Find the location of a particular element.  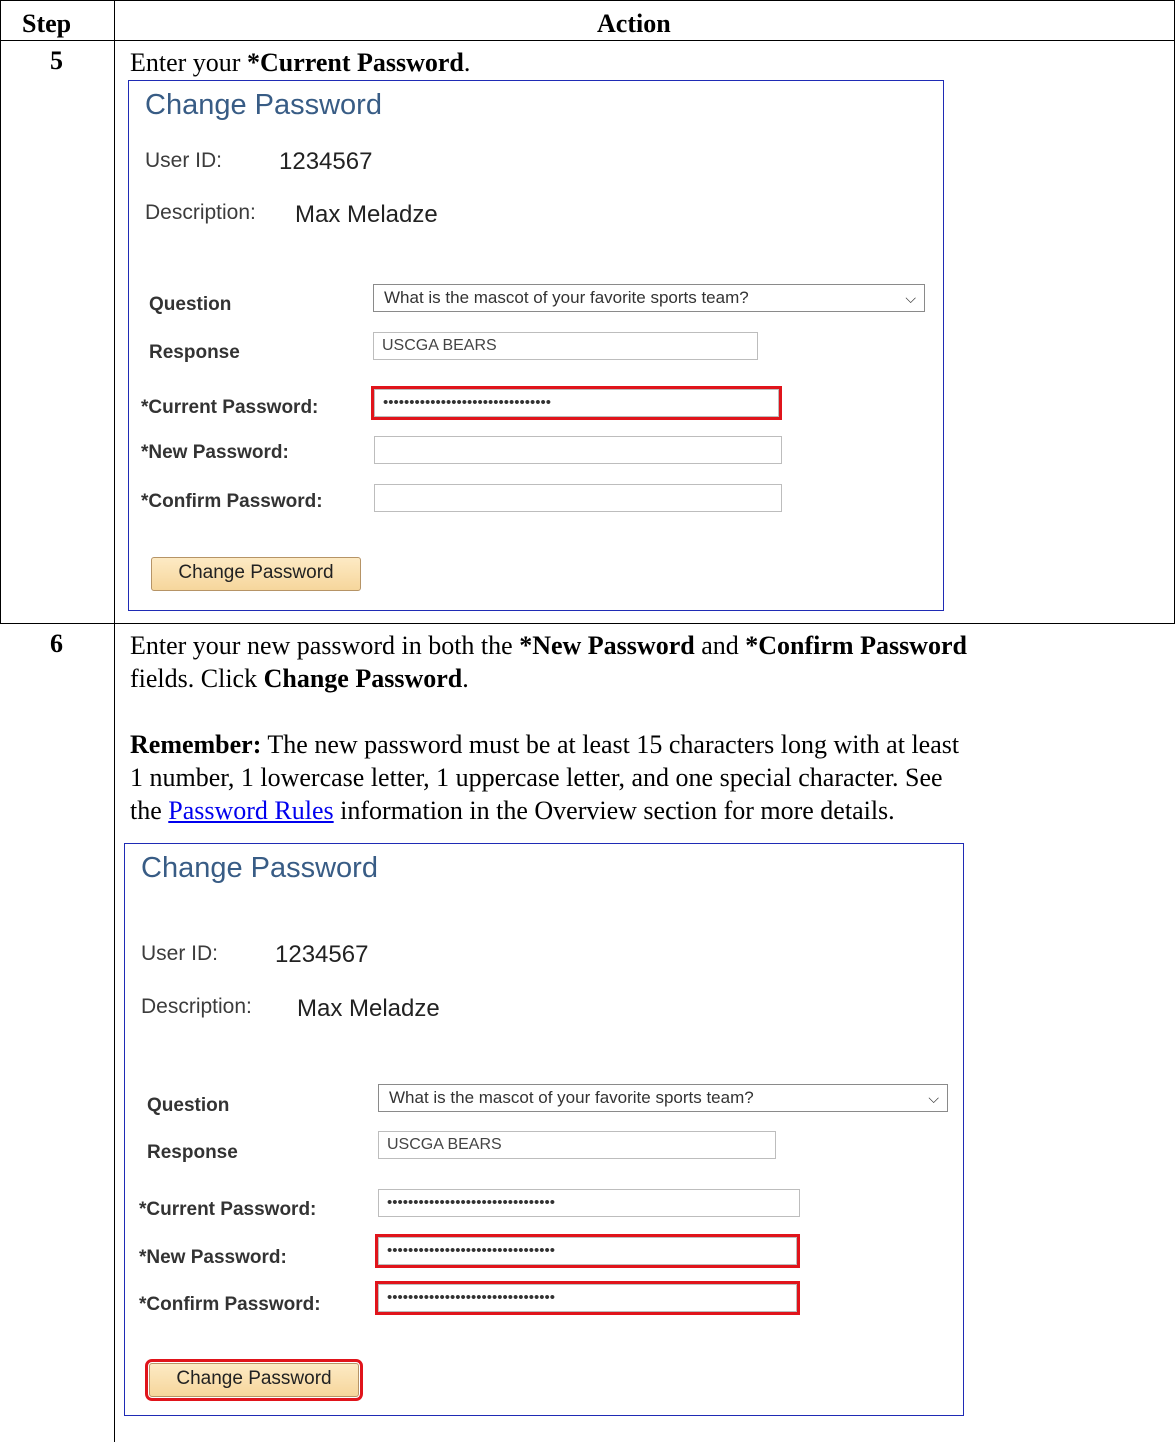

remember-label: Remember: is located at coordinates (196, 744).